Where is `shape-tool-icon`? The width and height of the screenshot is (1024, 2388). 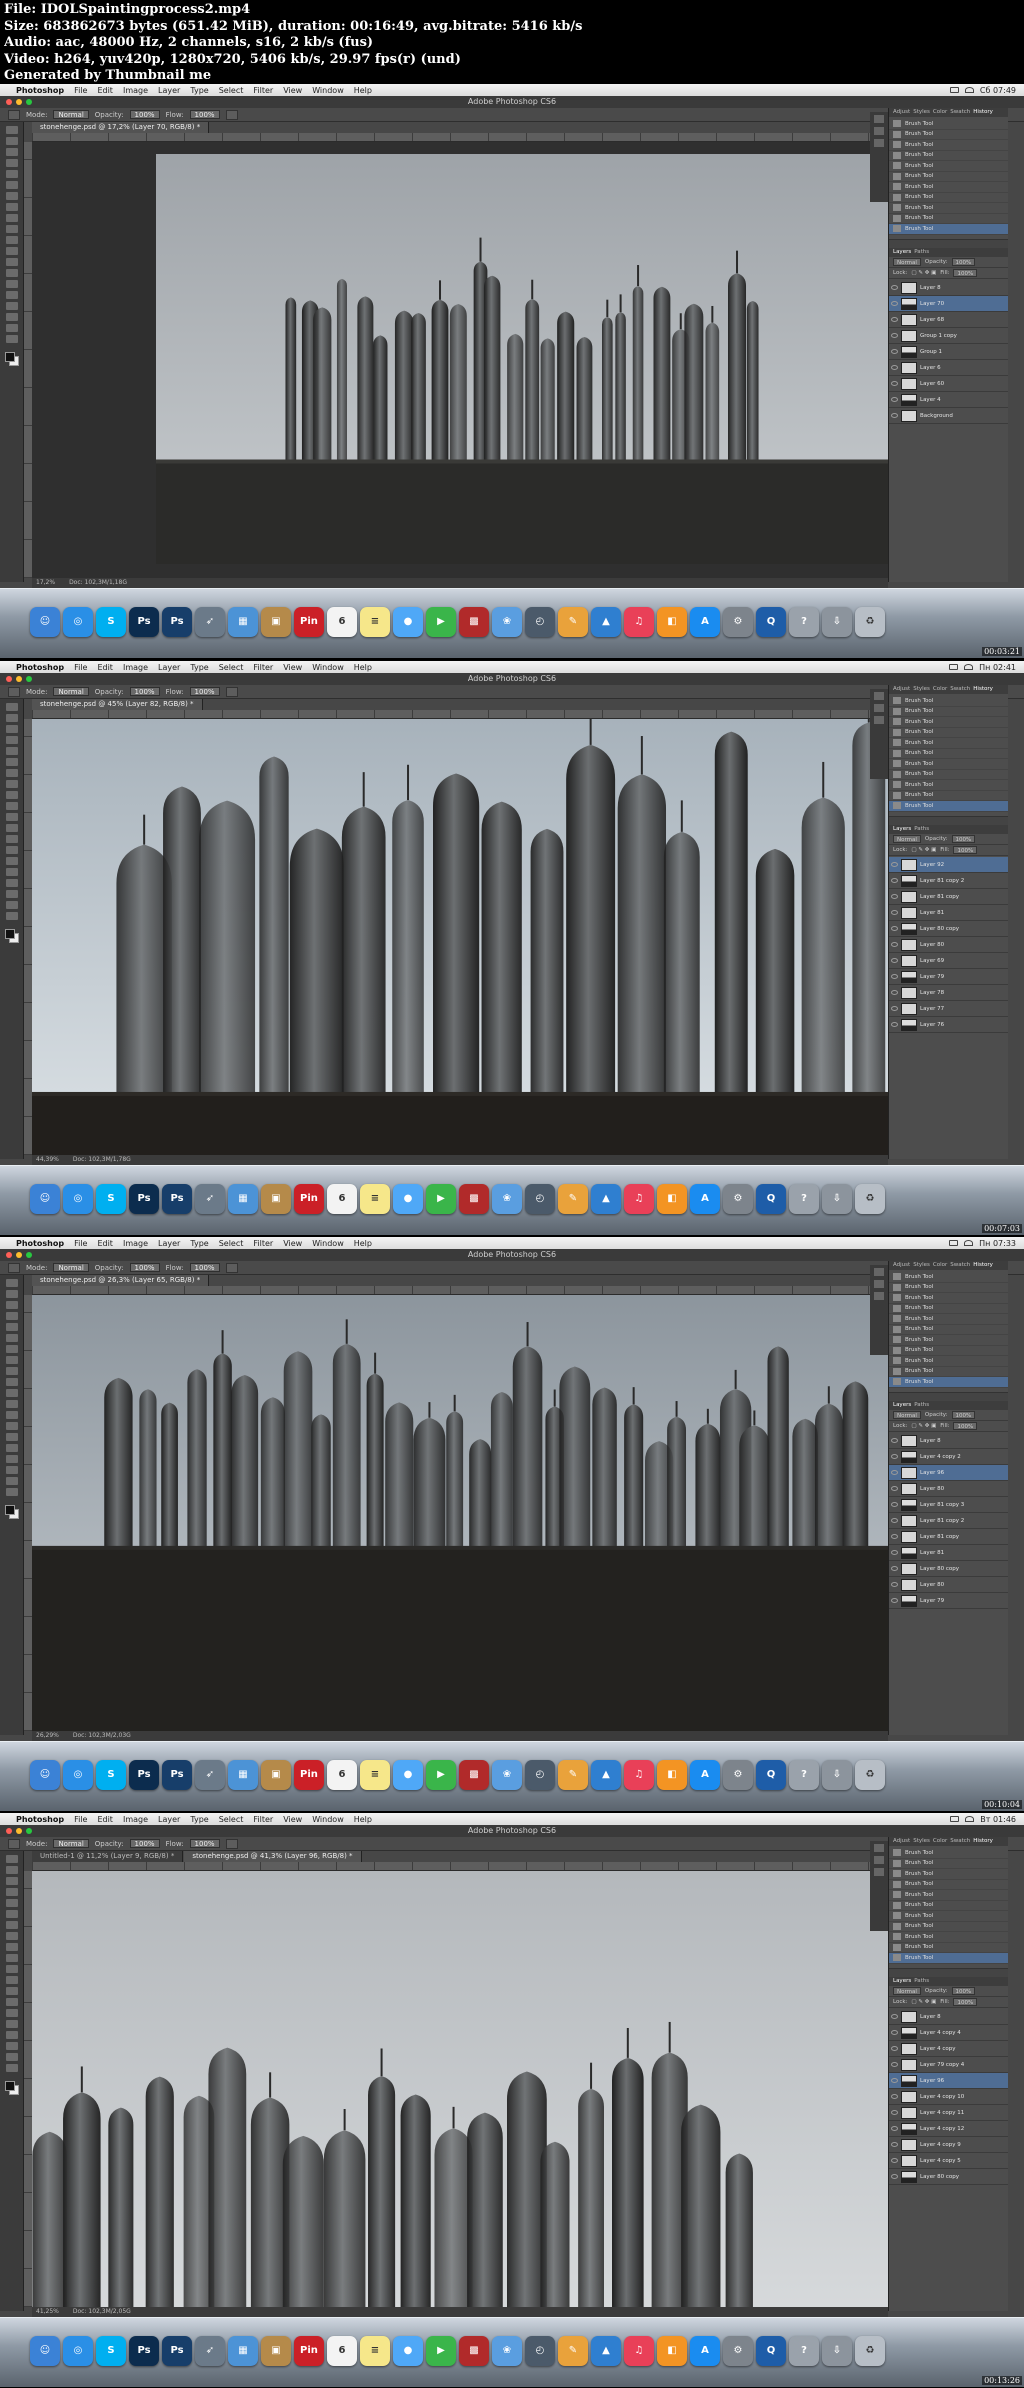 shape-tool-icon is located at coordinates (11, 317).